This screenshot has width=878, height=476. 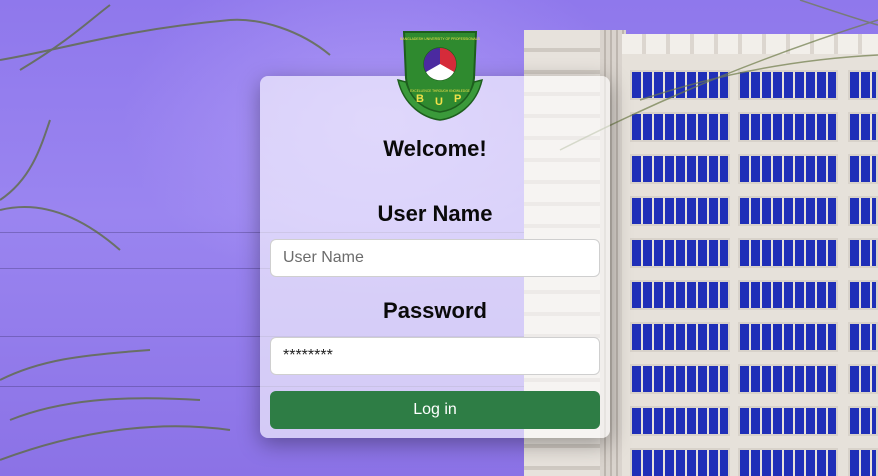 What do you see at coordinates (439, 102) in the screenshot?
I see `logo-letter-u: U` at bounding box center [439, 102].